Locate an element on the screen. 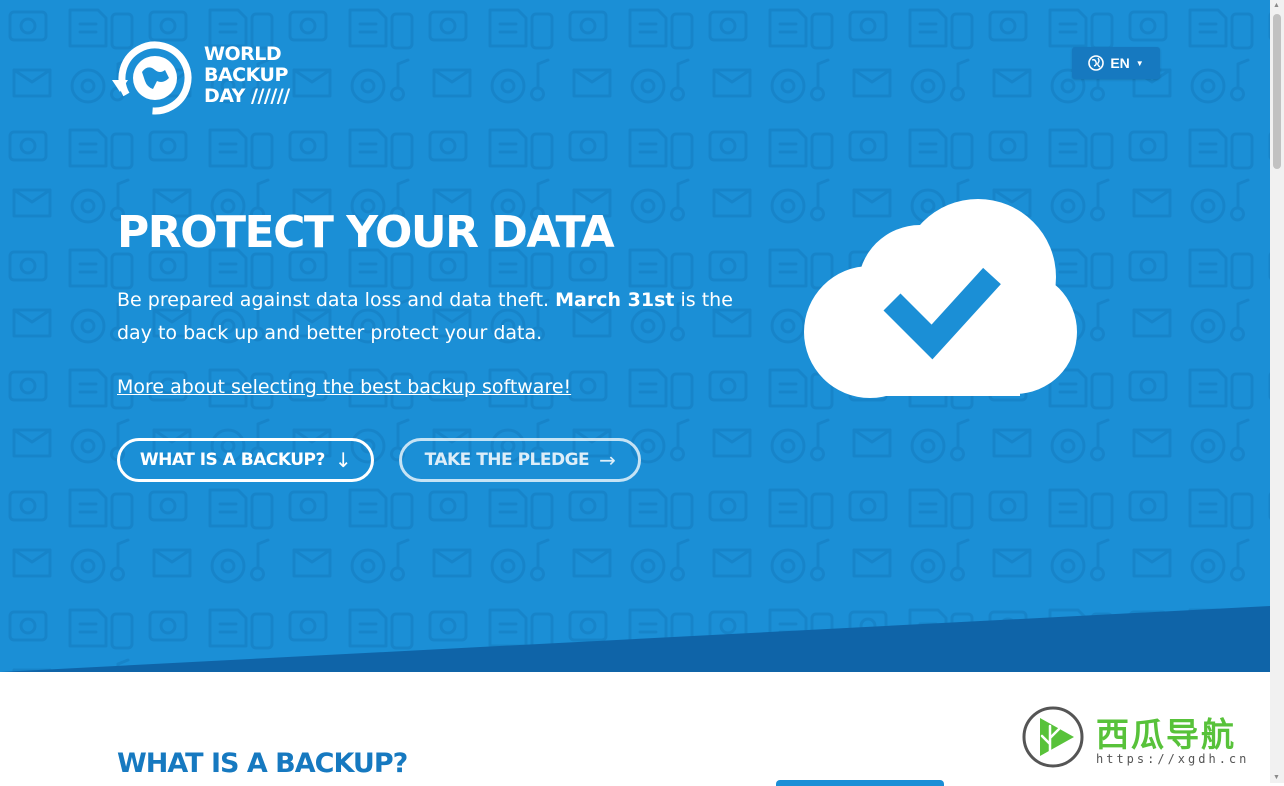  lead-date: March 31st is located at coordinates (615, 300).